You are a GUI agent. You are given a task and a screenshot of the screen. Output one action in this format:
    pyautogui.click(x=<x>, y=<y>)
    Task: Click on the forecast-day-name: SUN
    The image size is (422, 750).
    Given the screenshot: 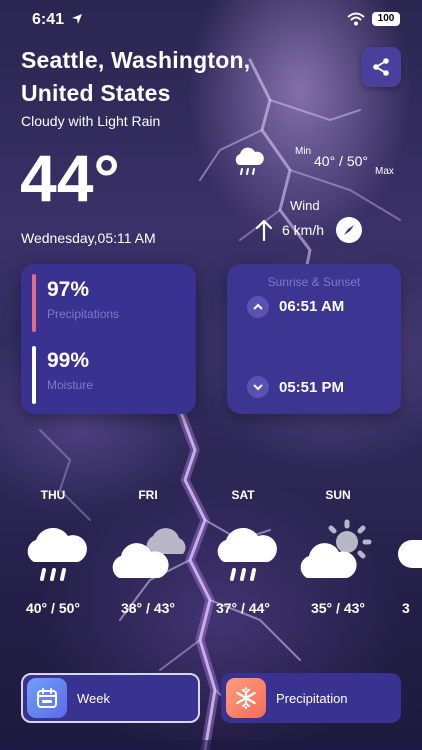 What is the action you would take?
    pyautogui.click(x=338, y=495)
    